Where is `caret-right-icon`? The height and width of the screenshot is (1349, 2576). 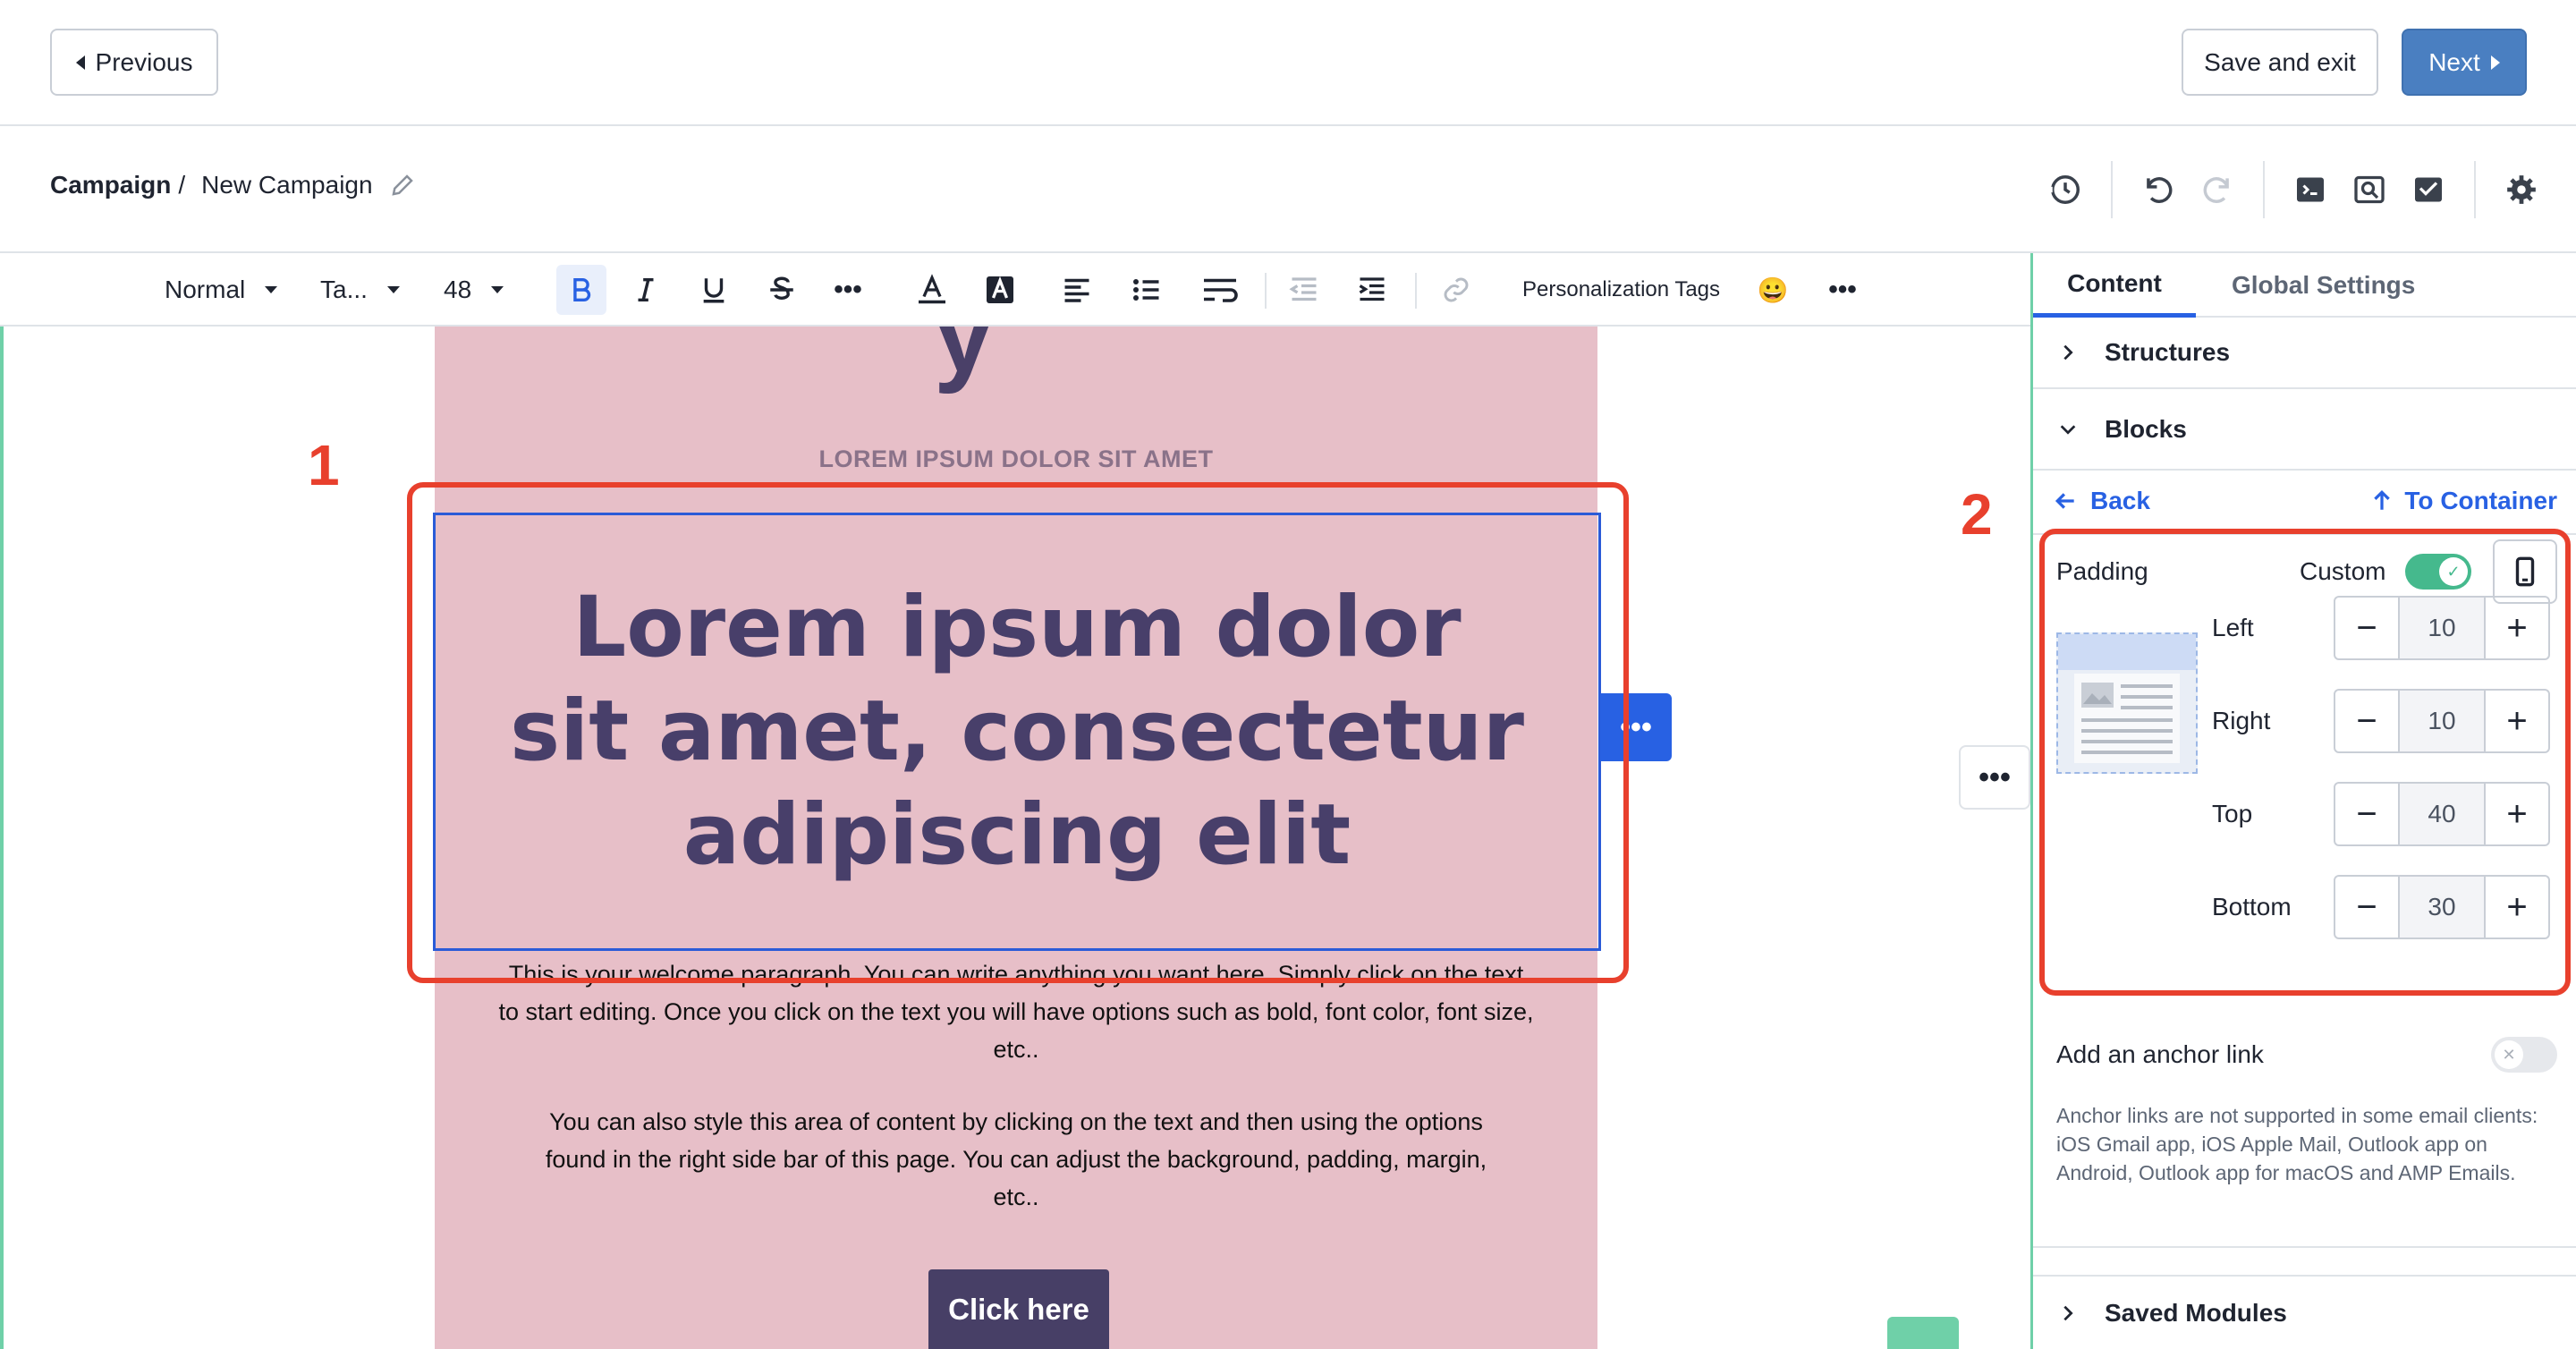
caret-right-icon is located at coordinates (2495, 62).